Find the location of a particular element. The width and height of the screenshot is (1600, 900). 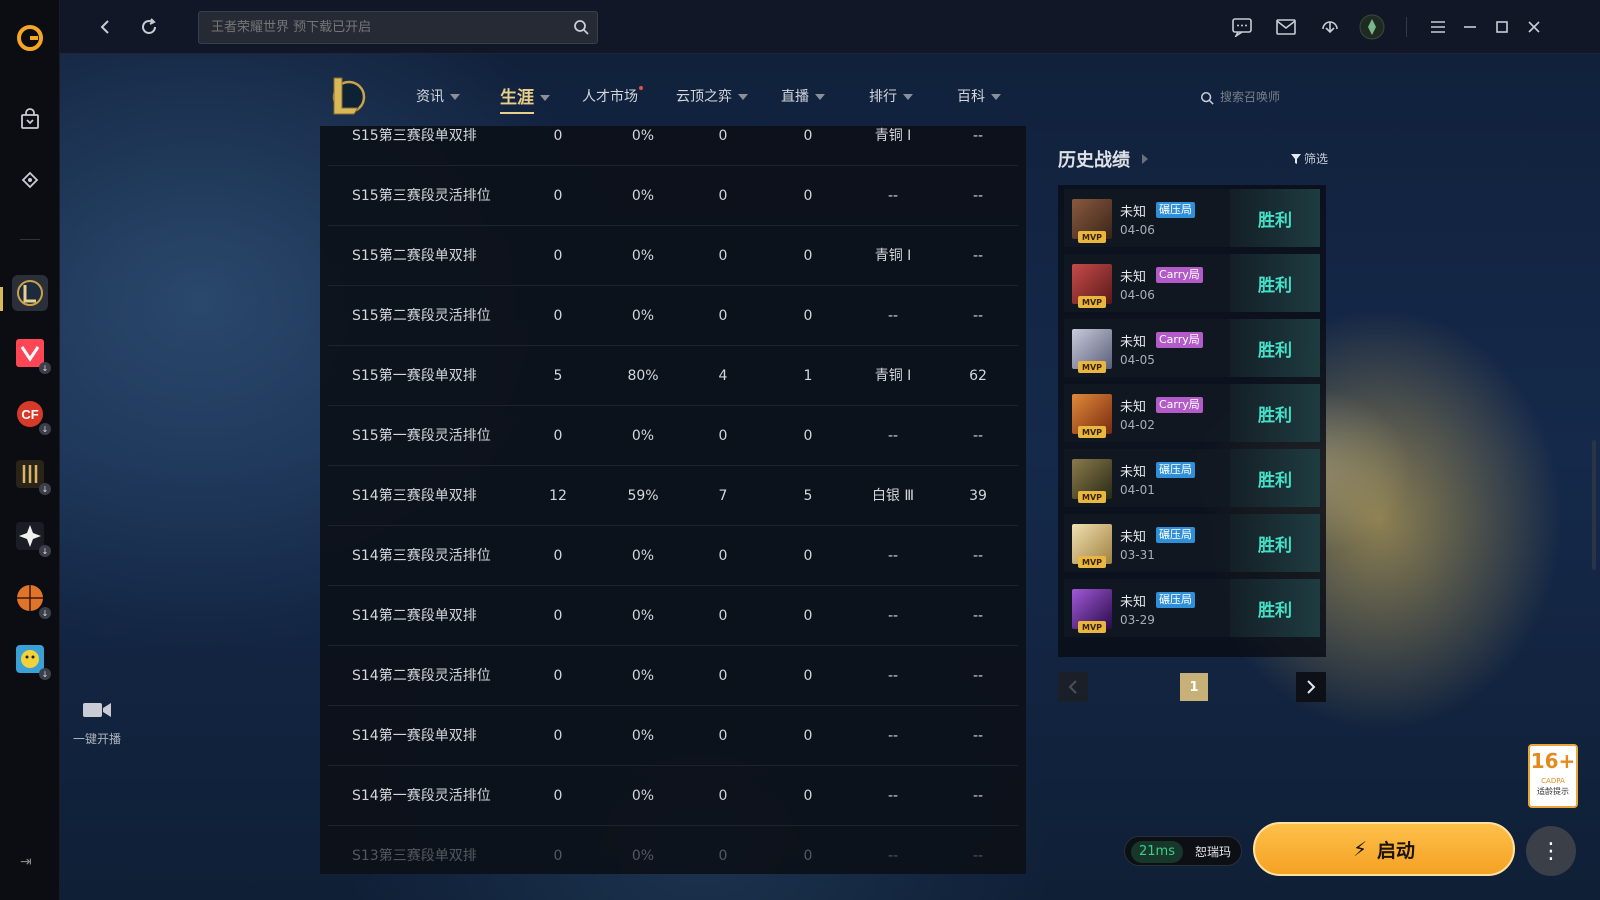

table-row: S14第二赛段灵活排位 0 0% 0 0 -- -- is located at coordinates (673, 676).